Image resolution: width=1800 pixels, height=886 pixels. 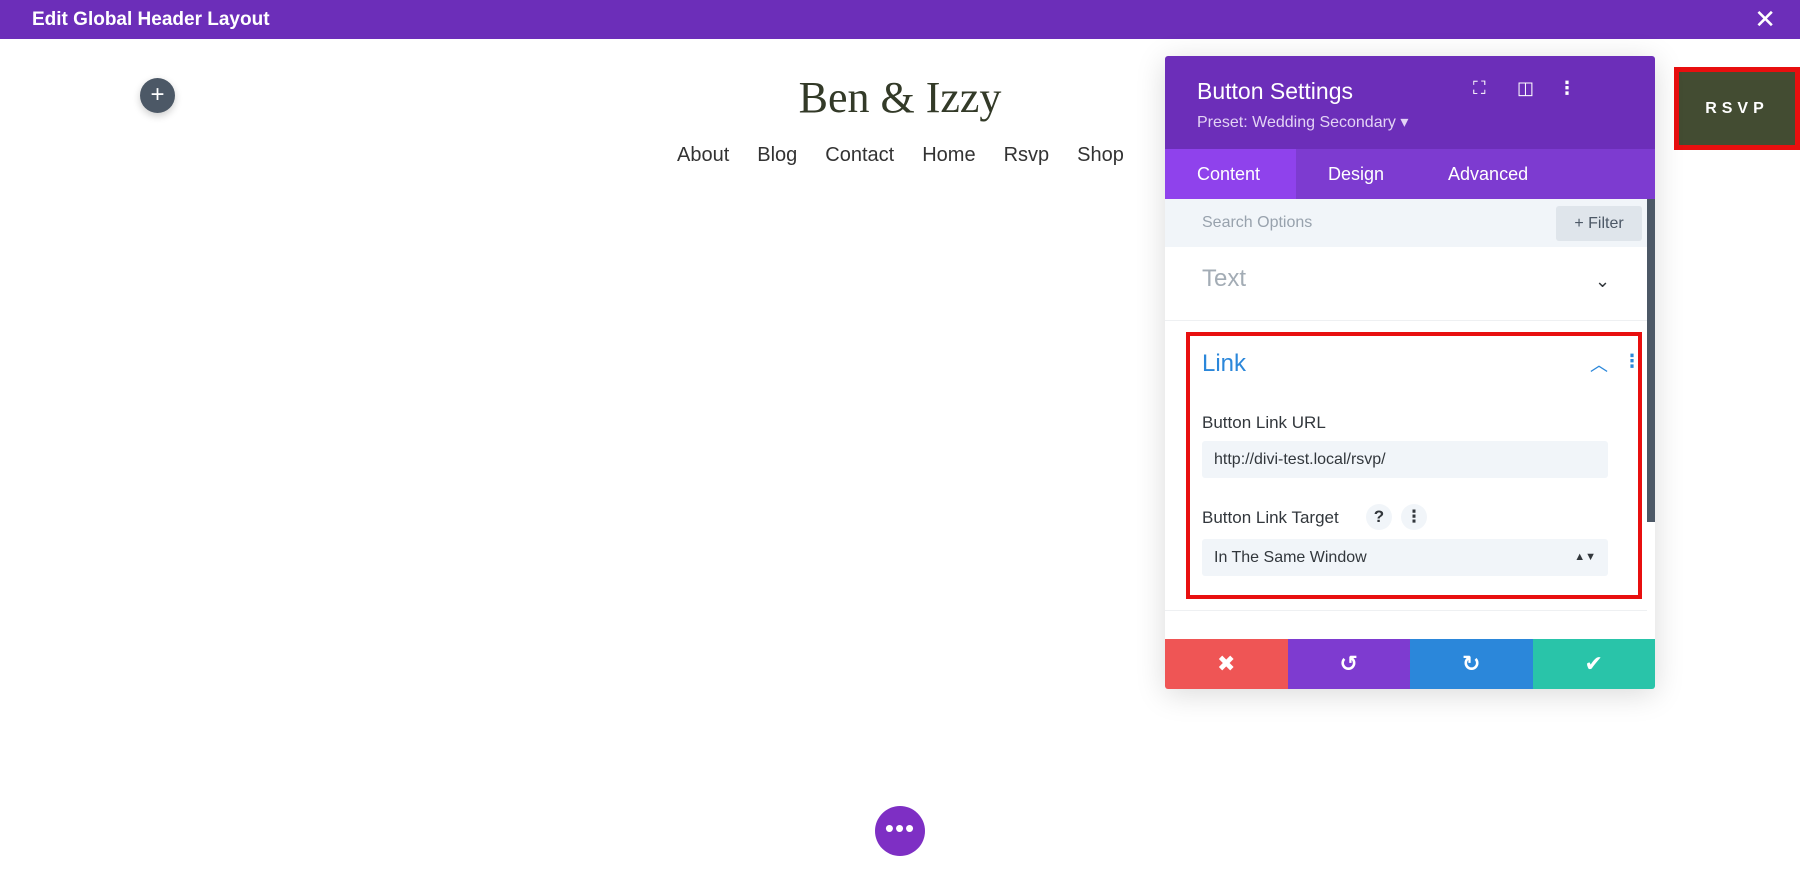 I want to click on modal-tabs: Content Design Advanced, so click(x=1410, y=174).